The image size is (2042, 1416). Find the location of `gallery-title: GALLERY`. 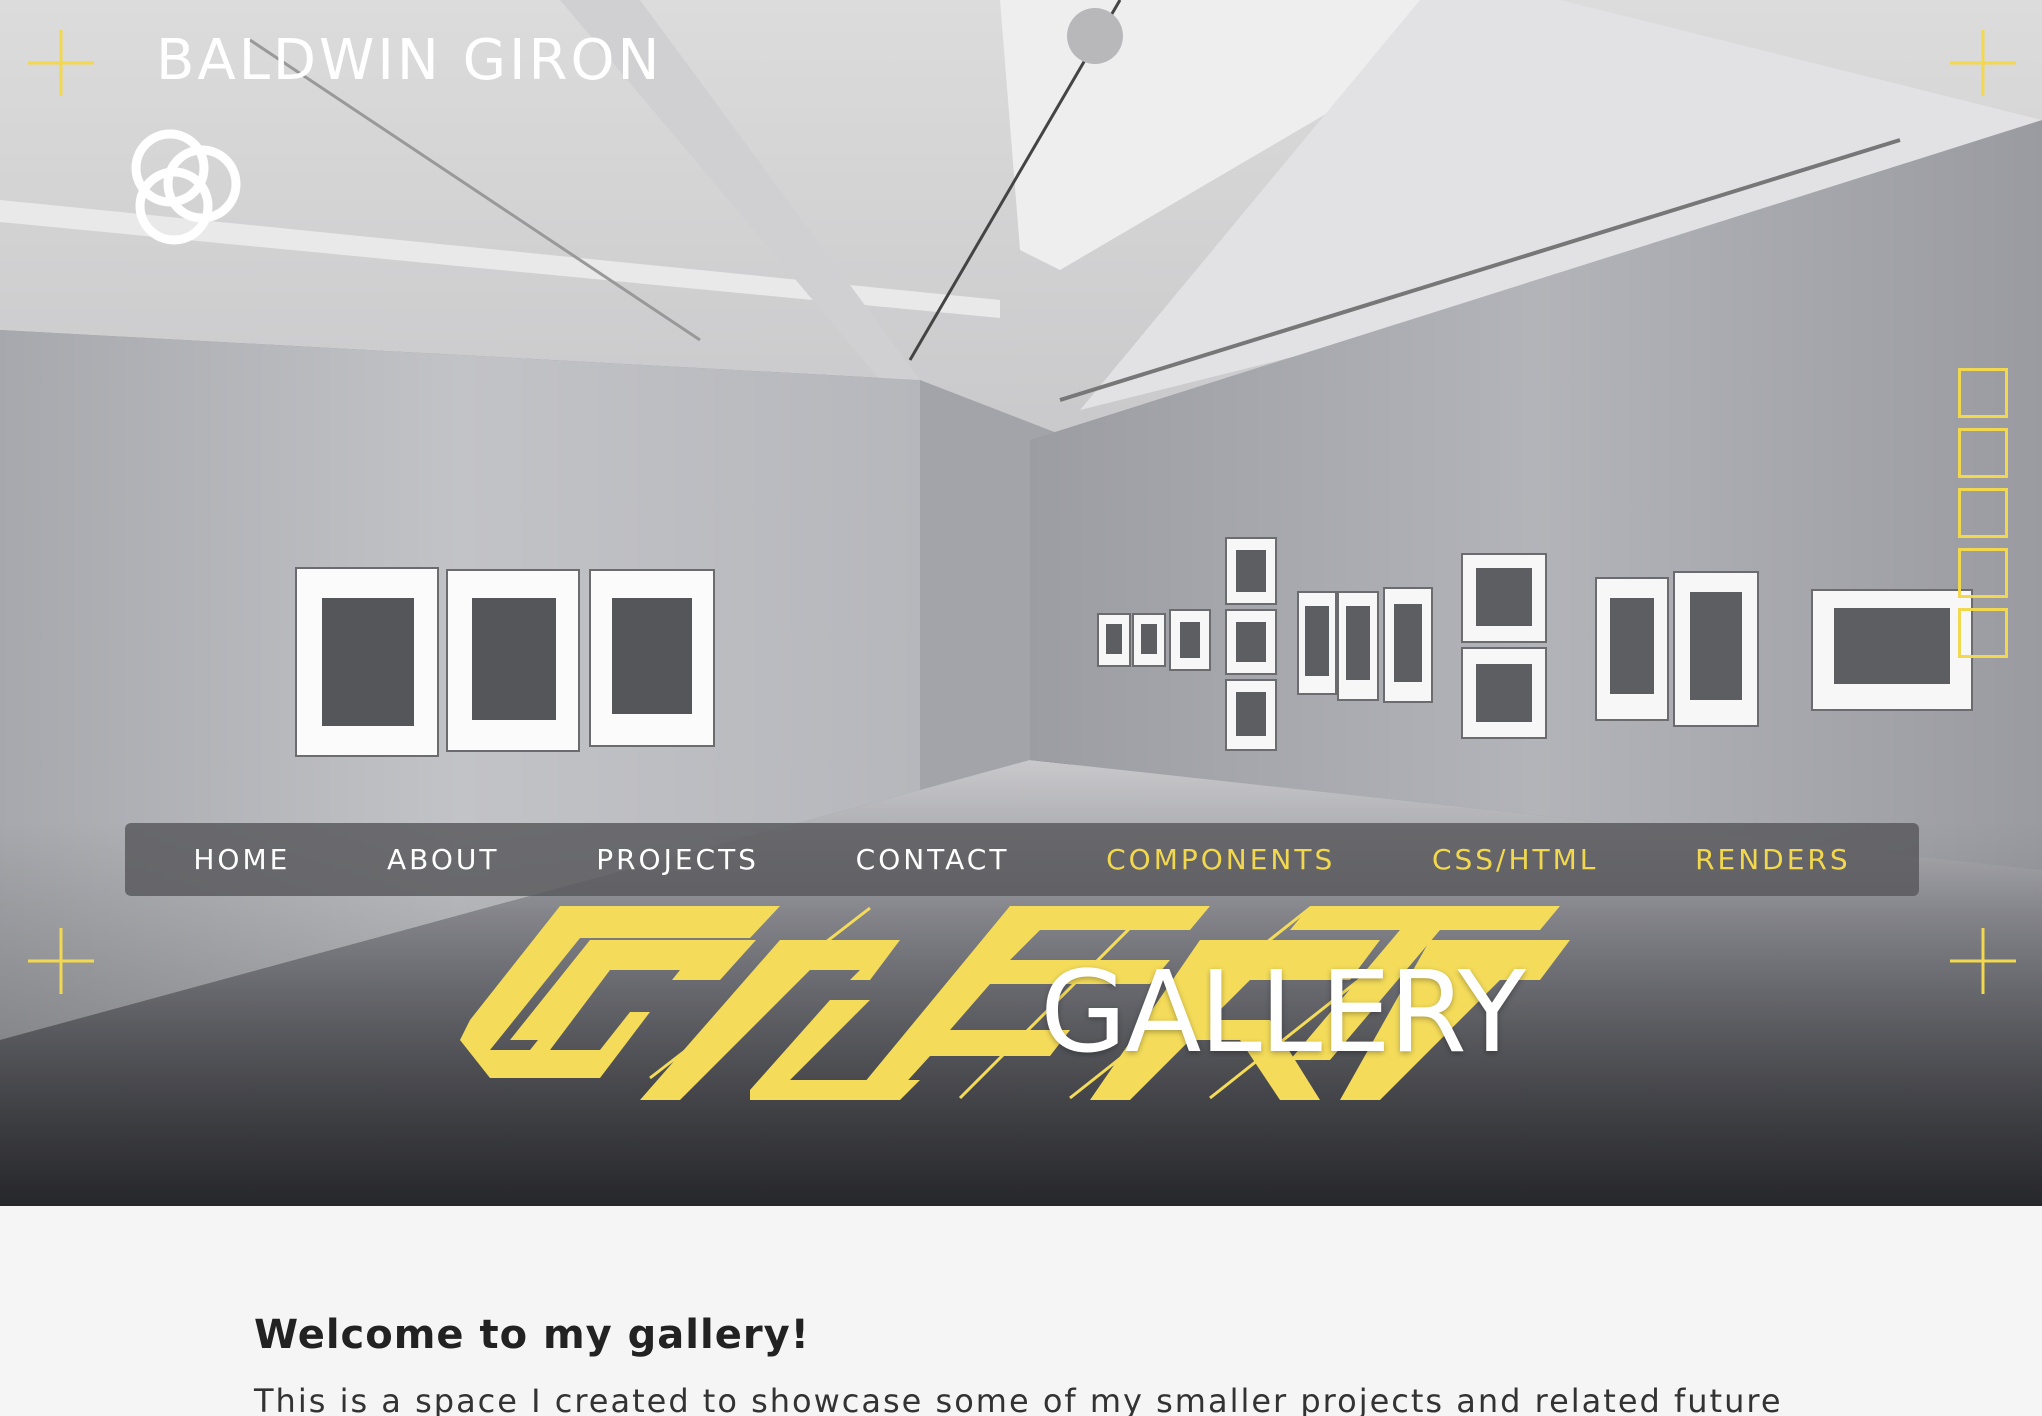

gallery-title: GALLERY is located at coordinates (1283, 1013).